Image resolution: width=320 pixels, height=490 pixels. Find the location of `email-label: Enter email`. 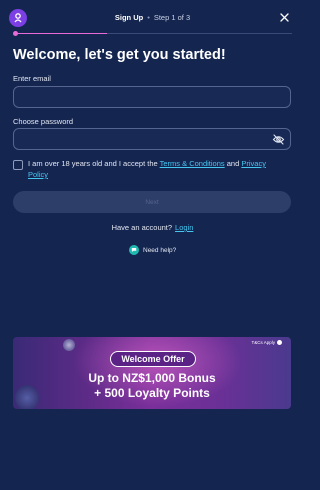

email-label: Enter email is located at coordinates (32, 78).